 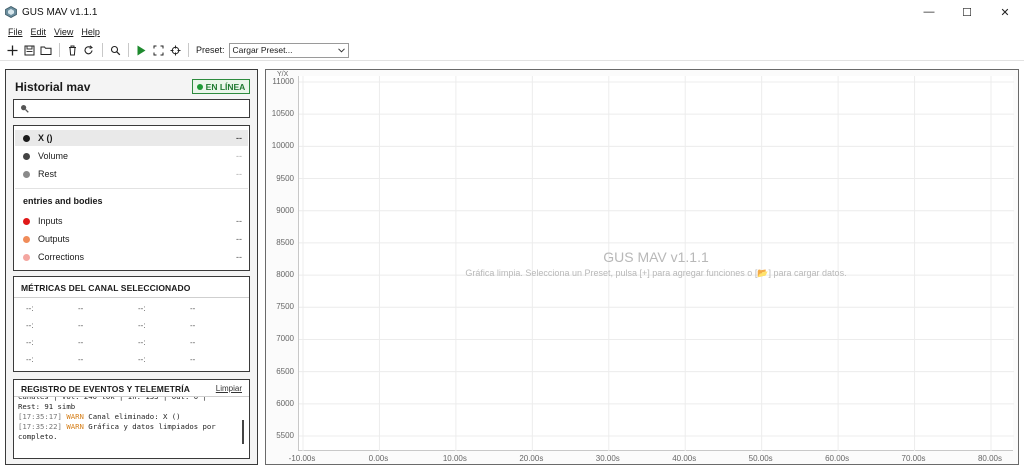 What do you see at coordinates (229, 388) in the screenshot?
I see `clear-log-link: Limpiar` at bounding box center [229, 388].